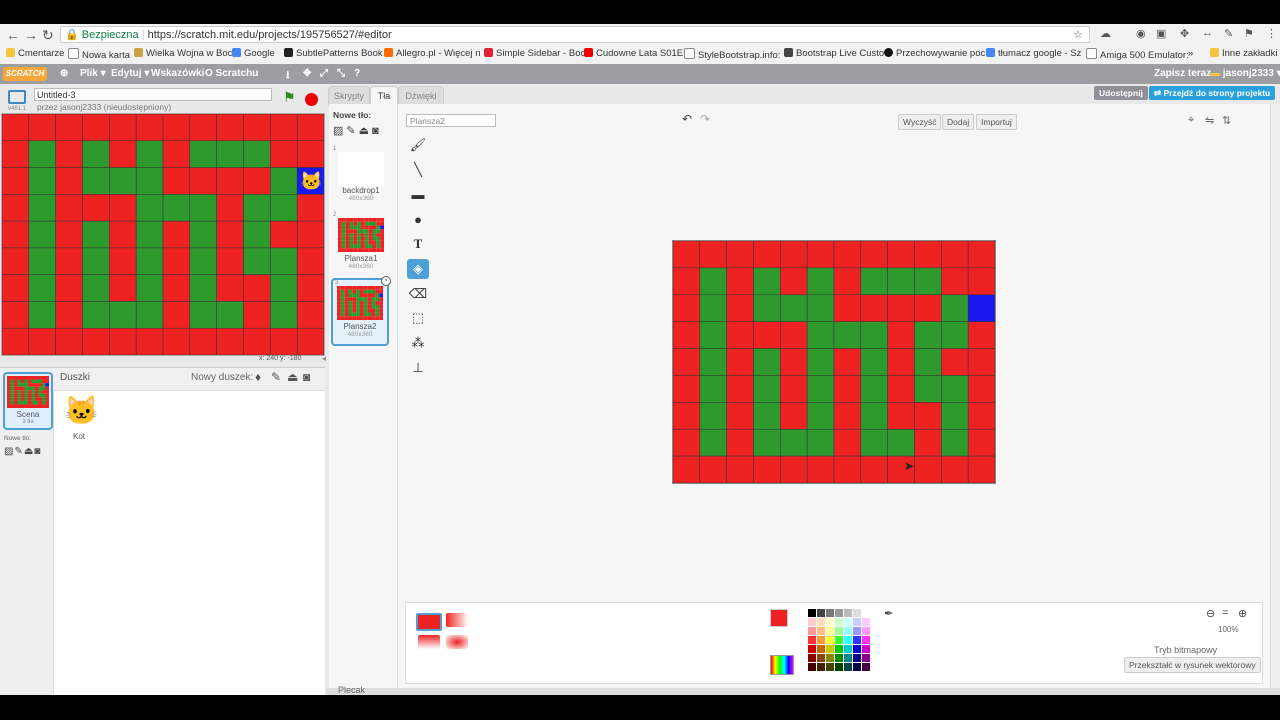  What do you see at coordinates (1192, 665) in the screenshot?
I see `convert-to-vector-button: Przekształć w rysunek wektorowy` at bounding box center [1192, 665].